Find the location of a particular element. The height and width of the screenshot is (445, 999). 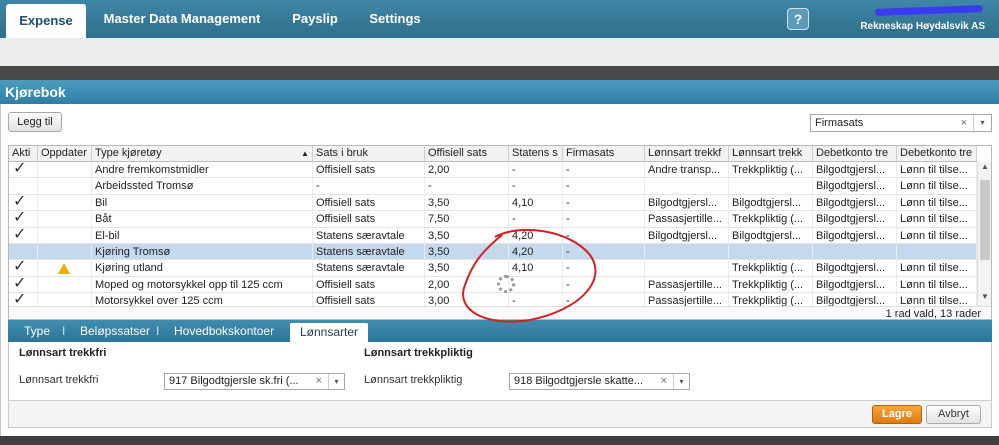

trekkfri-select: 917 Bilgodtgjersle sk.fri (... × ▾ is located at coordinates (254, 381).